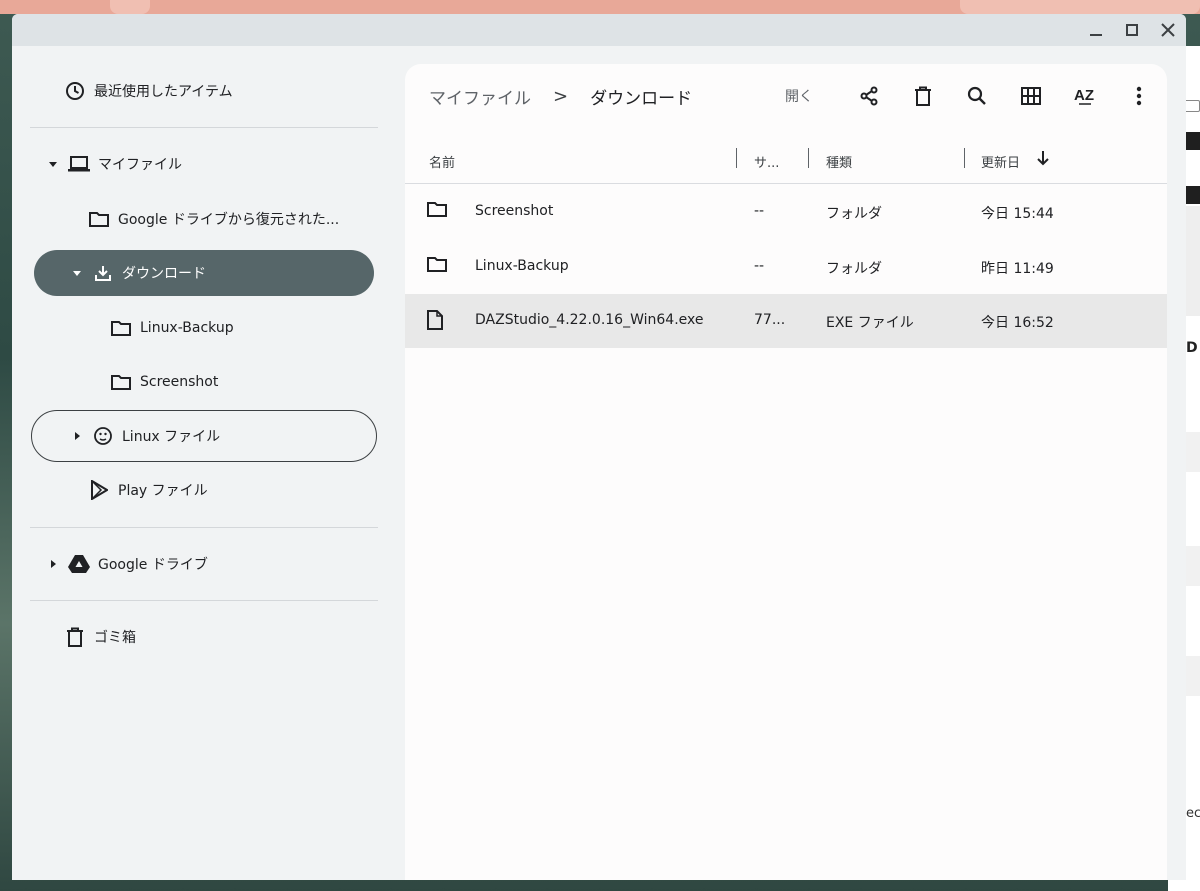 The height and width of the screenshot is (891, 1200). I want to click on column-header-row: 名前 サ... 種類 更新日, so click(786, 161).